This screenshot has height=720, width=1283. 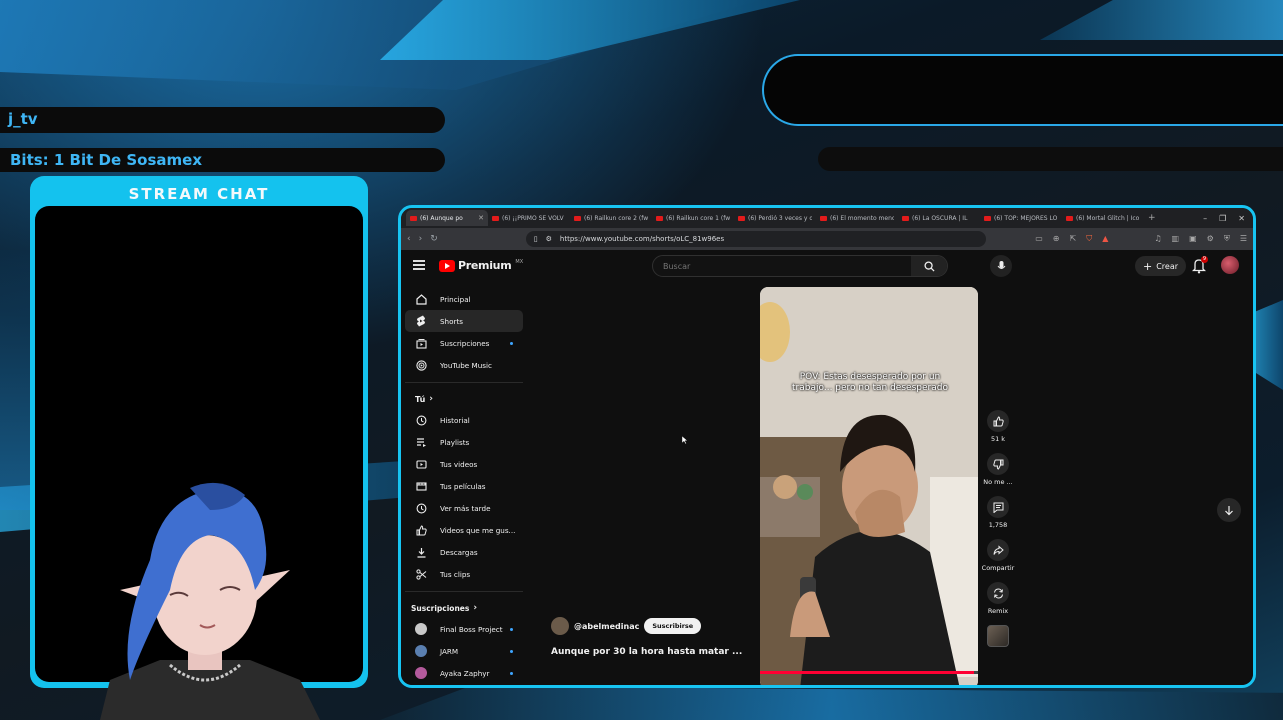 What do you see at coordinates (1230, 265) in the screenshot?
I see `profile-avatar` at bounding box center [1230, 265].